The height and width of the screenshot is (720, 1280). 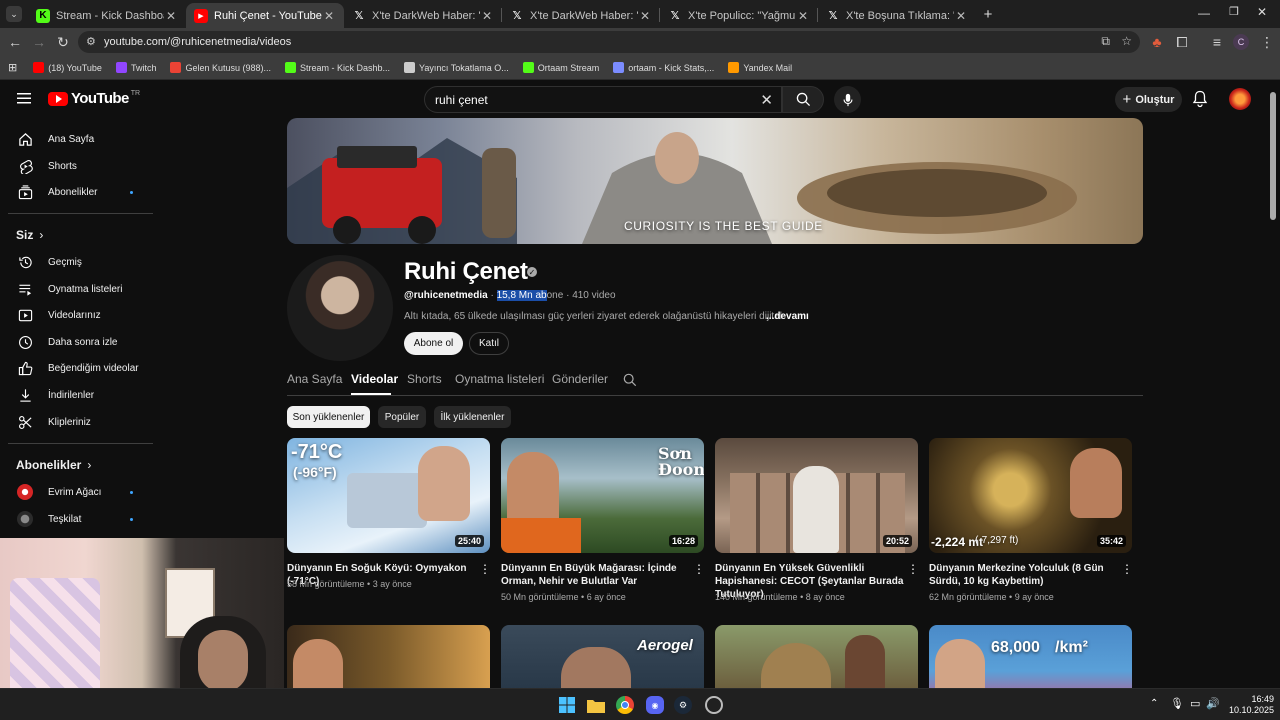 I want to click on bookmark-item: (18) YouTube, so click(x=67, y=67).